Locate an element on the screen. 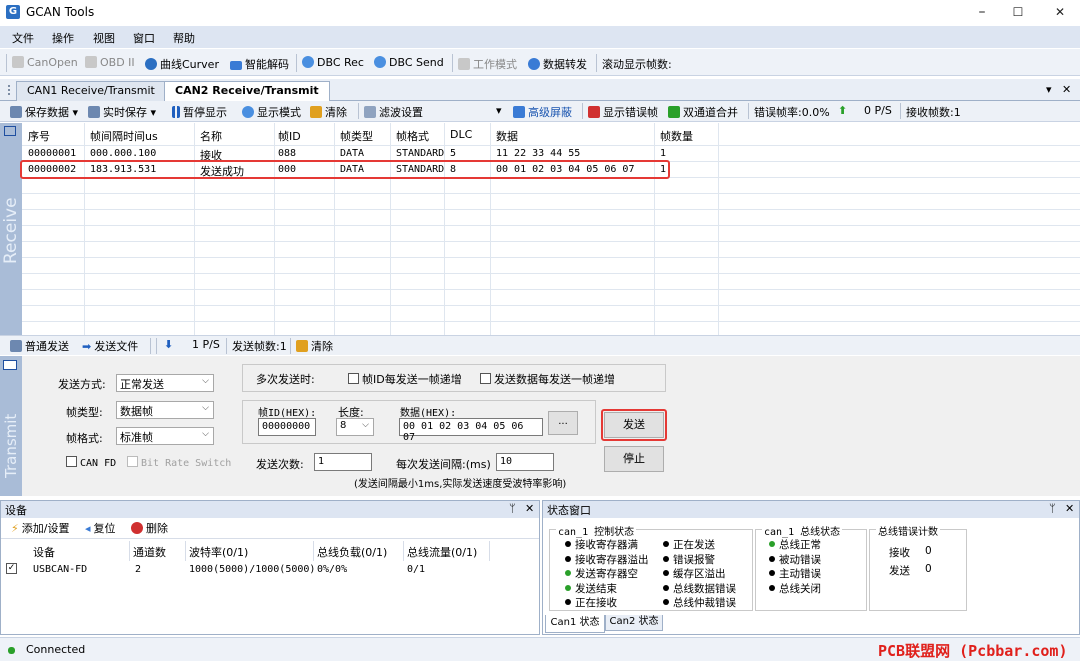  col-header-count: 帧数量 is located at coordinates (676, 136).